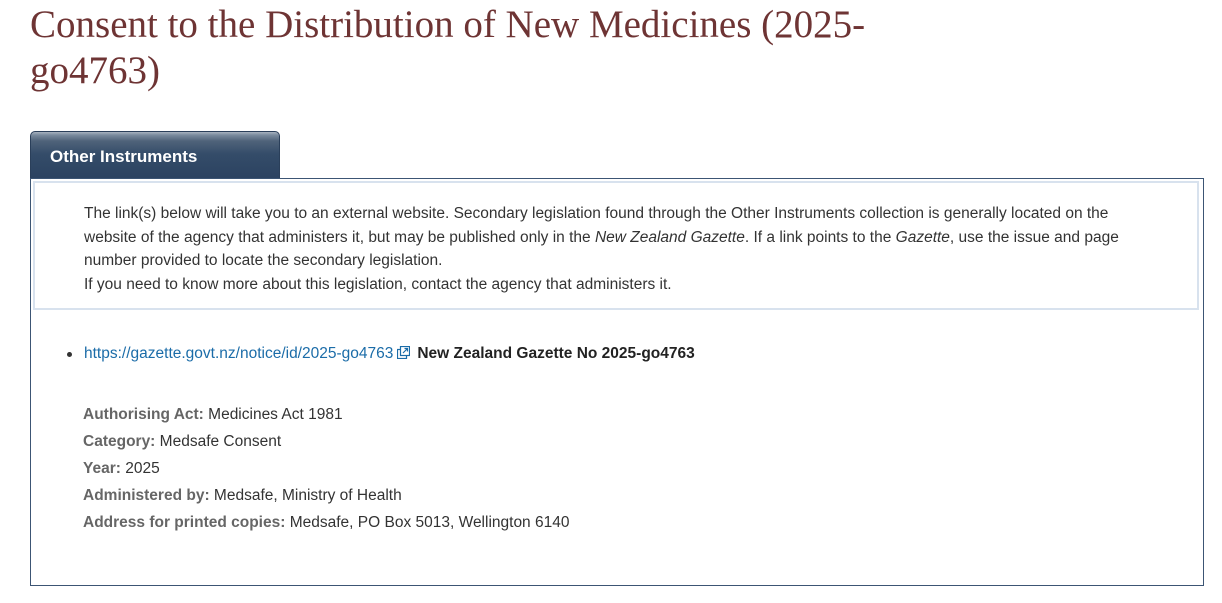  Describe the element at coordinates (404, 352) in the screenshot. I see `external-link-icon` at that location.